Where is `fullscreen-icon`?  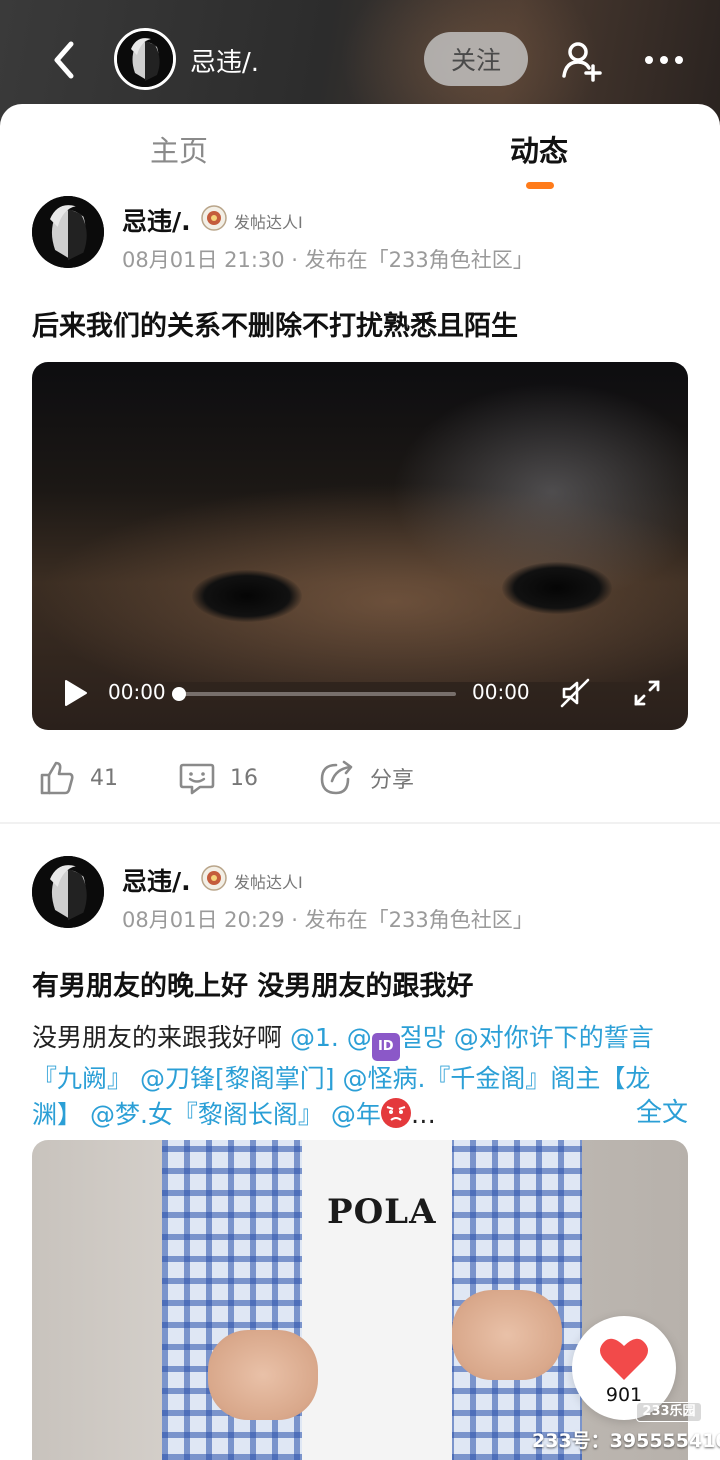 fullscreen-icon is located at coordinates (647, 693).